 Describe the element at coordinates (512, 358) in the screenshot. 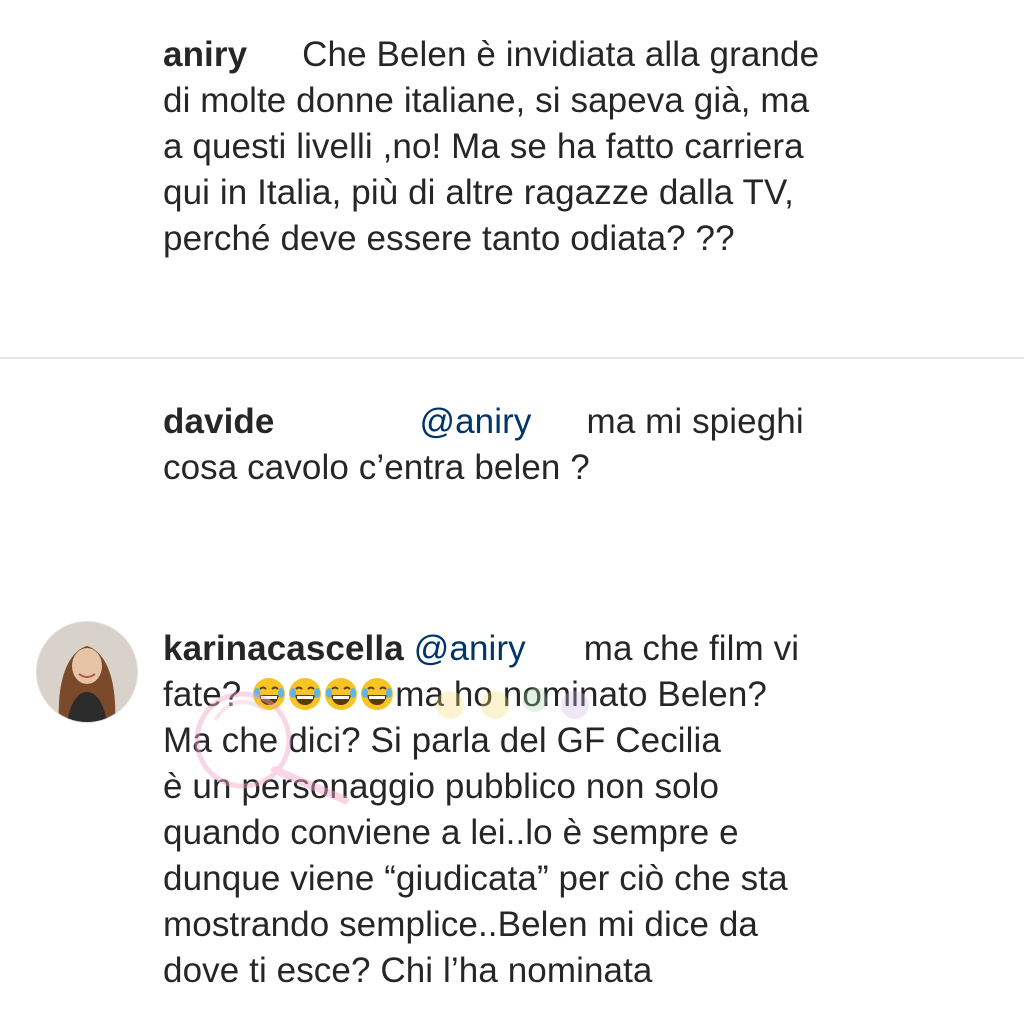

I see `comment-divider` at that location.